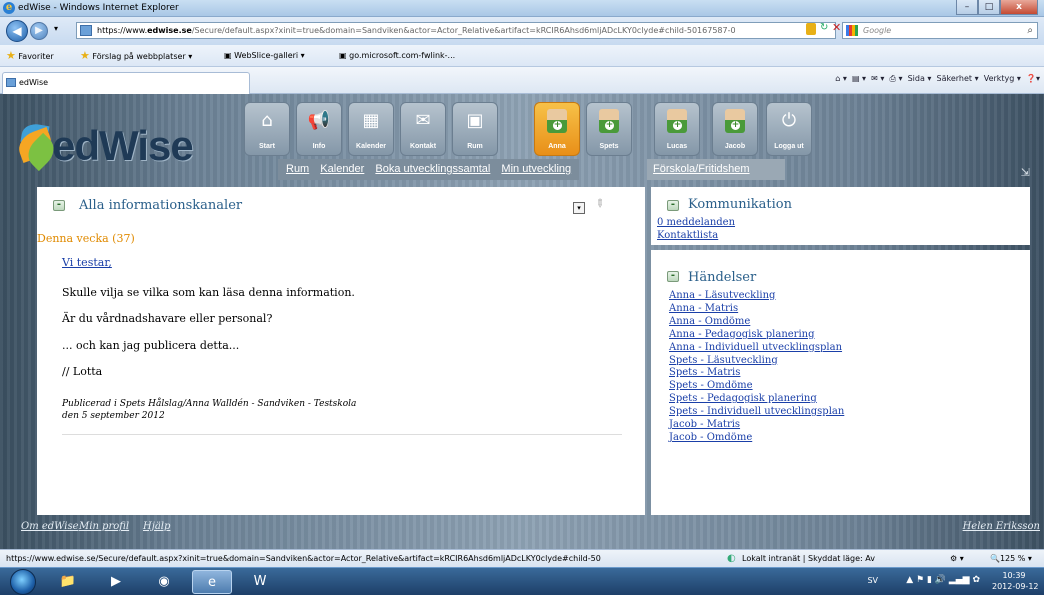  Describe the element at coordinates (940, 30) in the screenshot. I see `search-input: Google ⌕` at that location.